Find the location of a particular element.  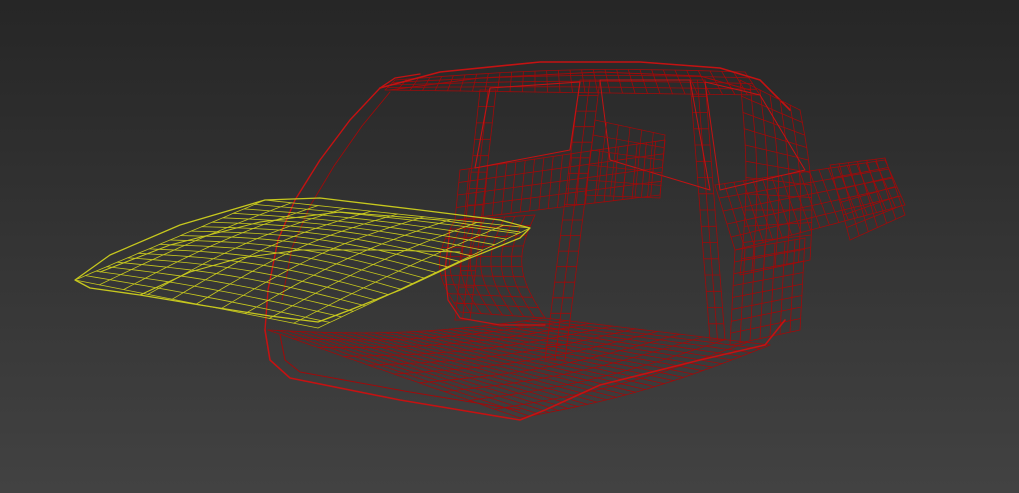

a-pillar is located at coordinates (322, 209).